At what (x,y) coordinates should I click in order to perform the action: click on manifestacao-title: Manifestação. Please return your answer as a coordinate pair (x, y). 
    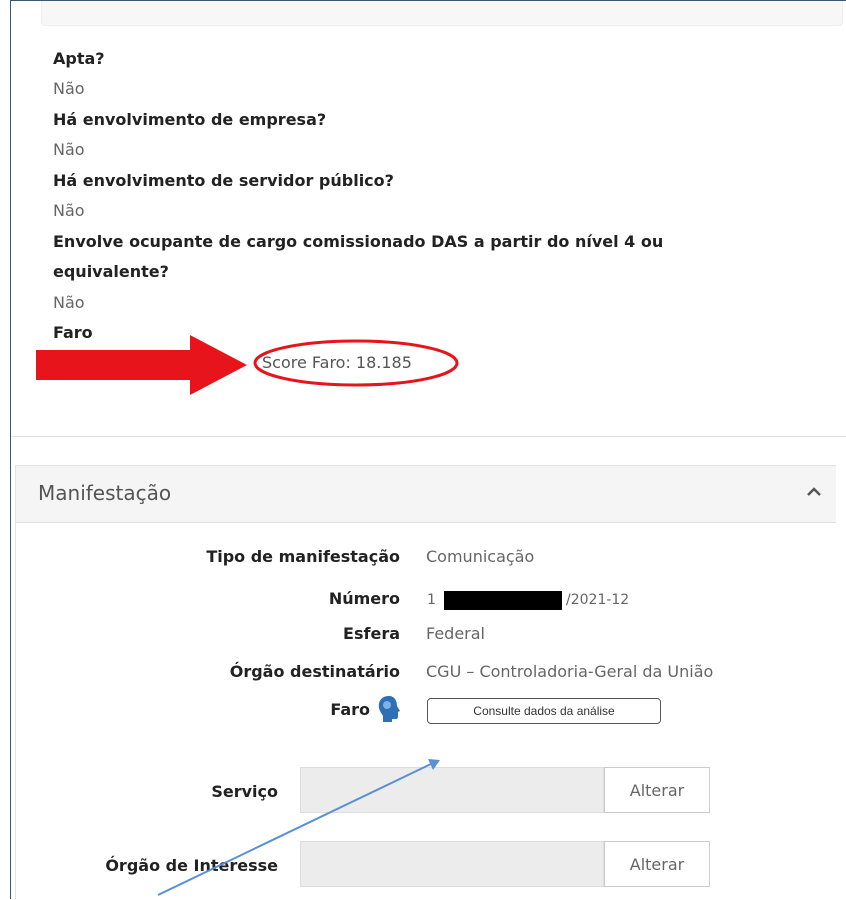
    Looking at the image, I should click on (105, 493).